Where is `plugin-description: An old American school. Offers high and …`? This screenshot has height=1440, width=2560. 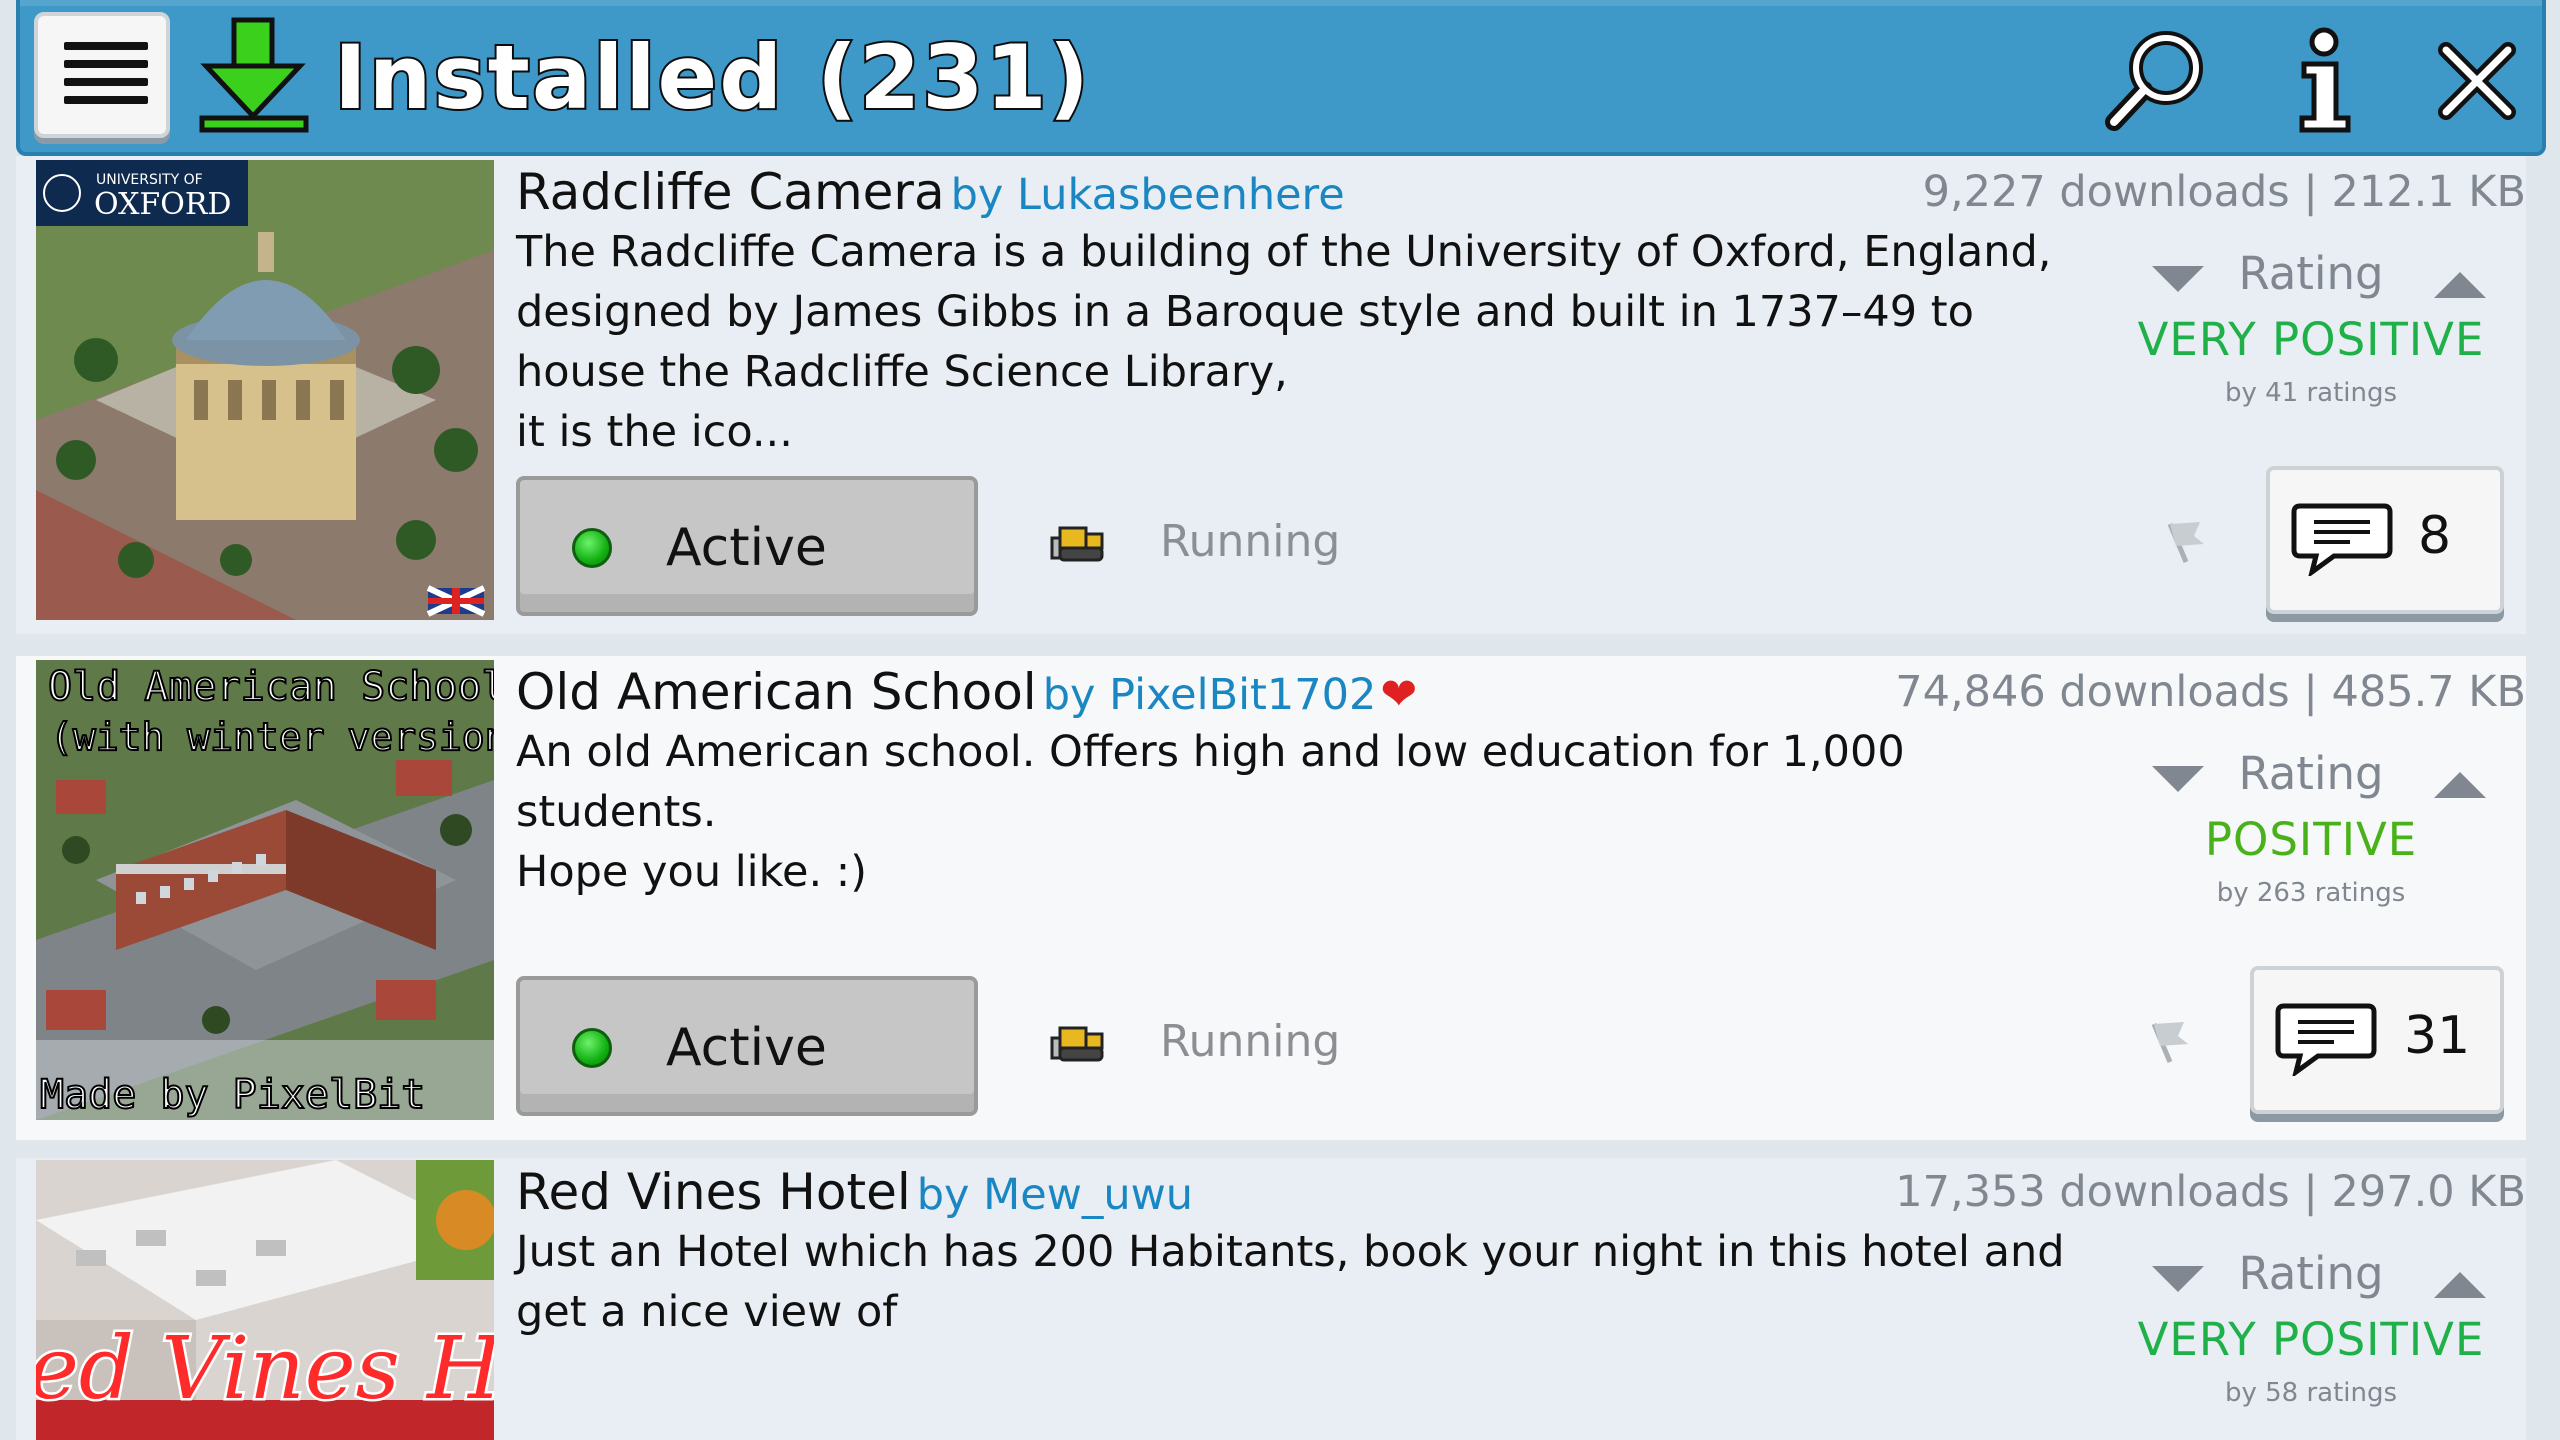
plugin-description: An old American school. Offers high and … is located at coordinates (1210, 812).